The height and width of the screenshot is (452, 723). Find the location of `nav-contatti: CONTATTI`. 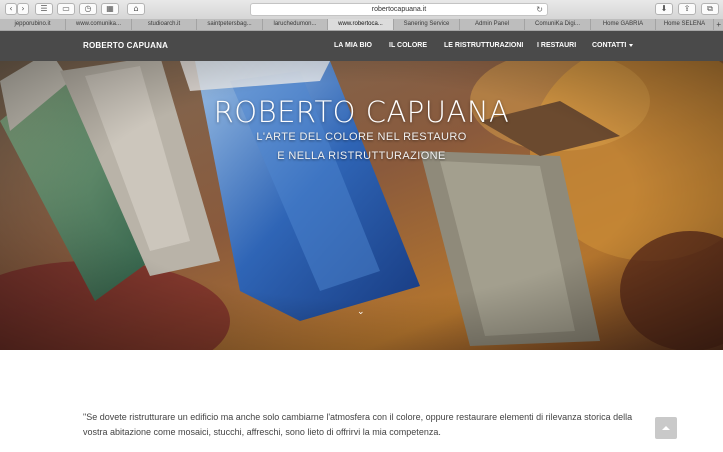

nav-contatti: CONTATTI is located at coordinates (613, 45).